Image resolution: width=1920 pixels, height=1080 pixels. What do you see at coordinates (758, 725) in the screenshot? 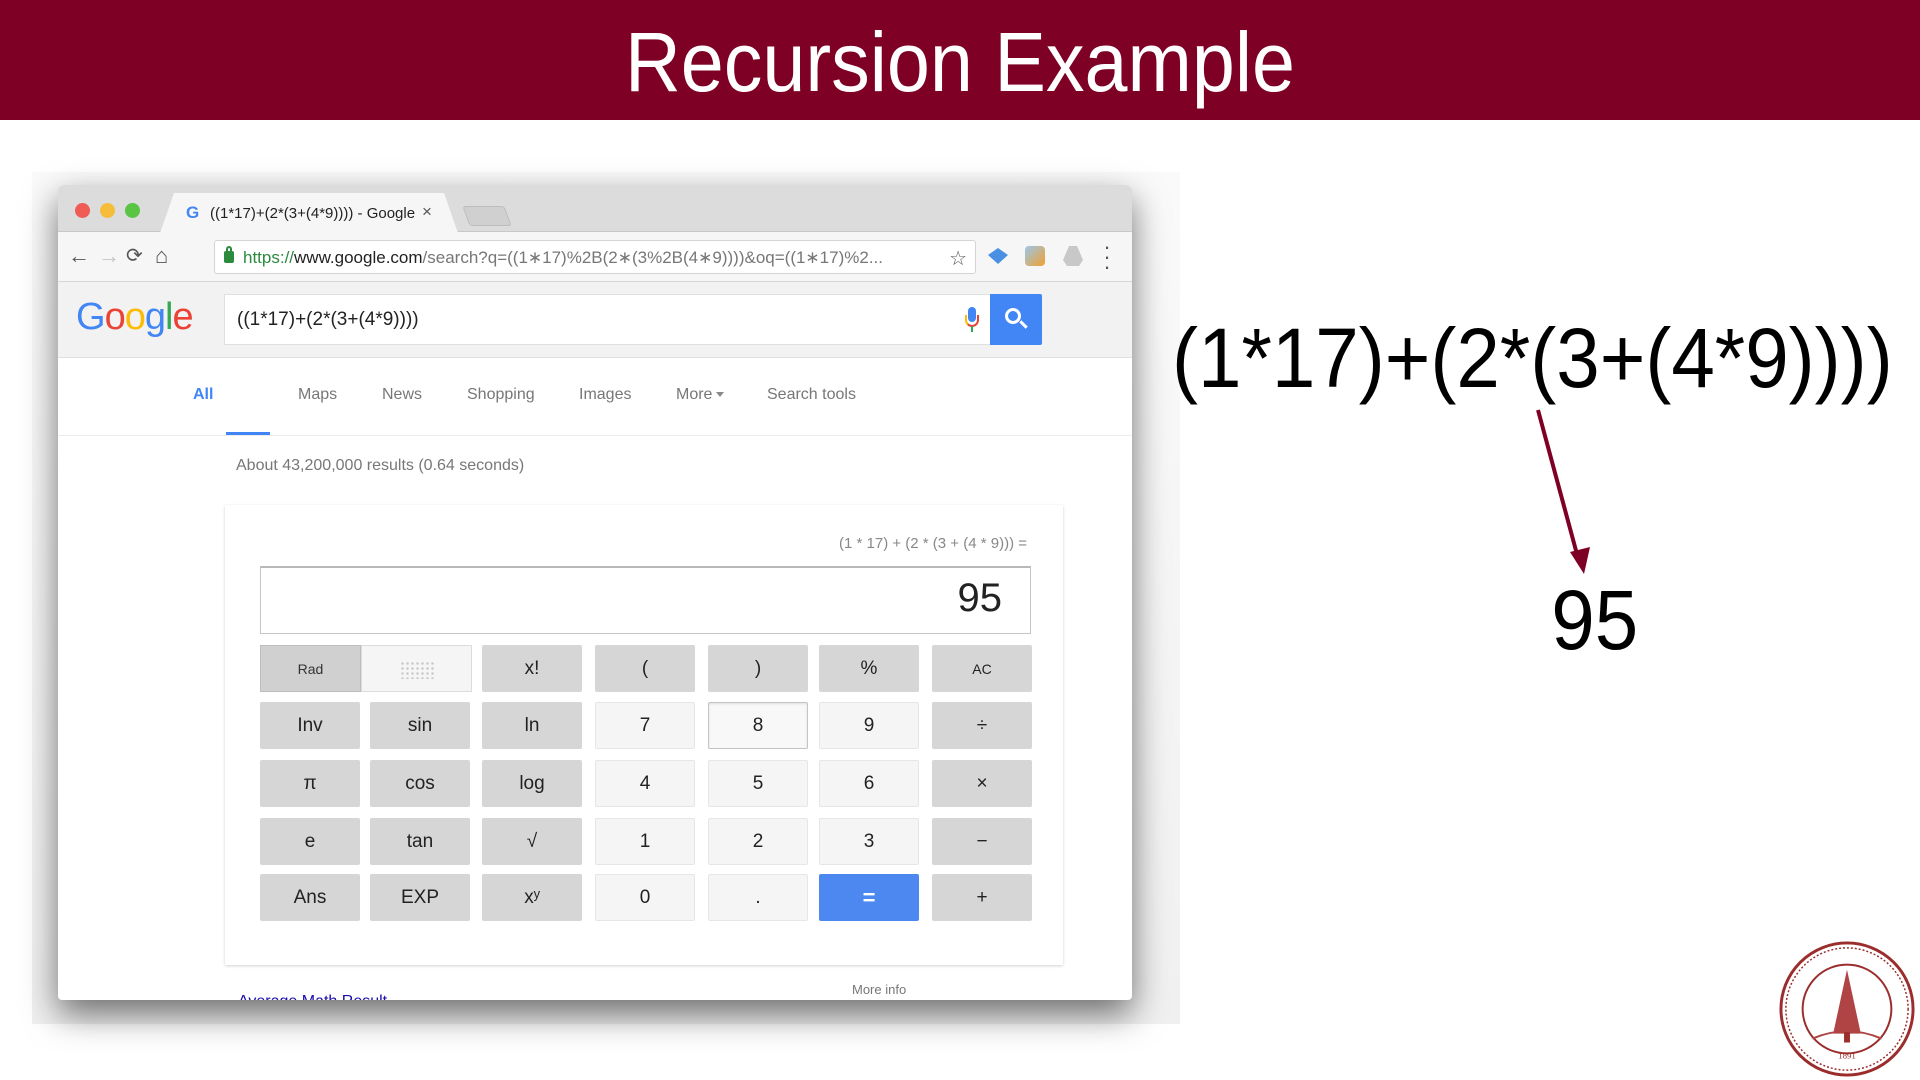
I see `calc-key: 8` at bounding box center [758, 725].